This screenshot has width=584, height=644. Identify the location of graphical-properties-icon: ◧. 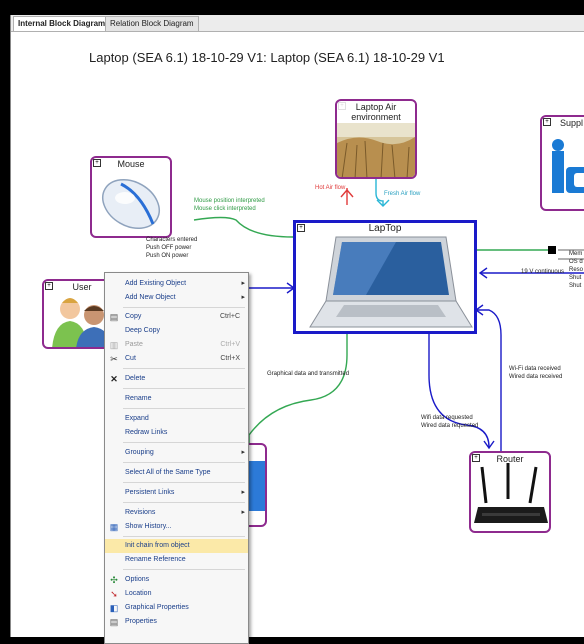
(114, 608).